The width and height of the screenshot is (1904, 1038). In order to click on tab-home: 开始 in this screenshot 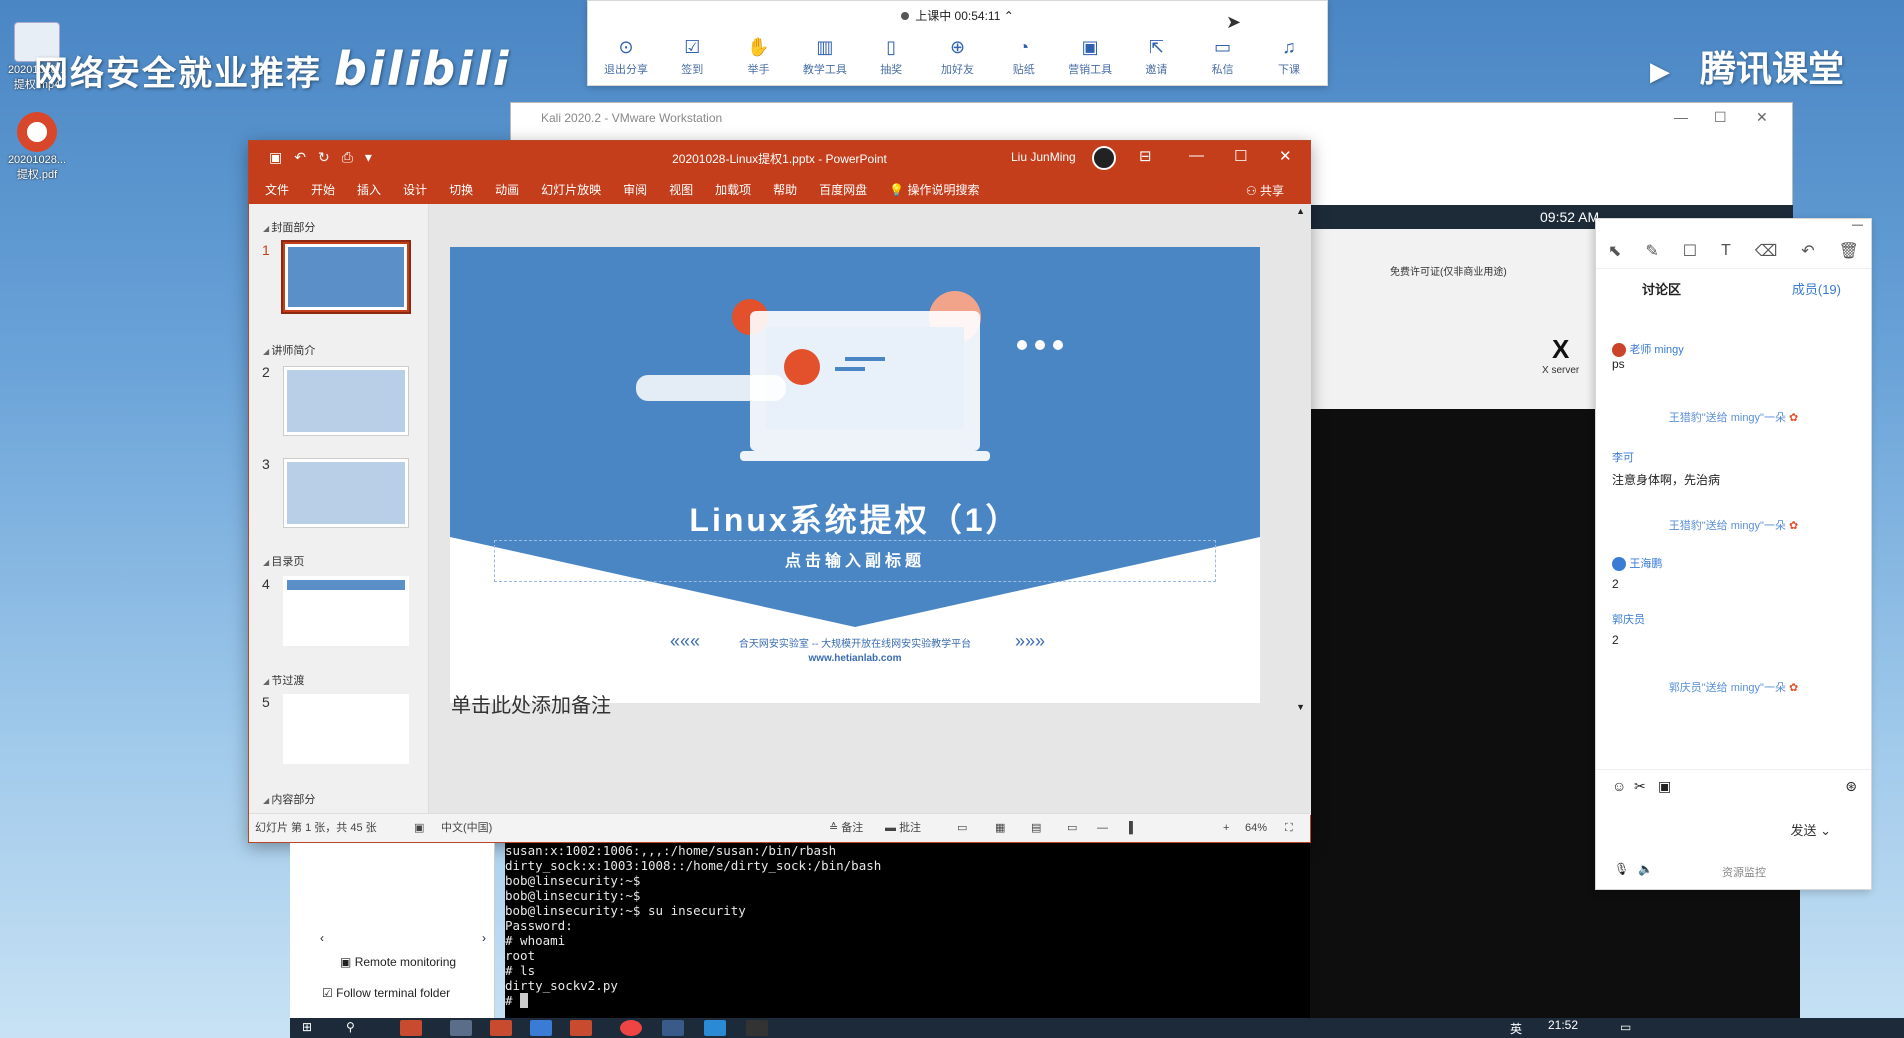, I will do `click(323, 189)`.